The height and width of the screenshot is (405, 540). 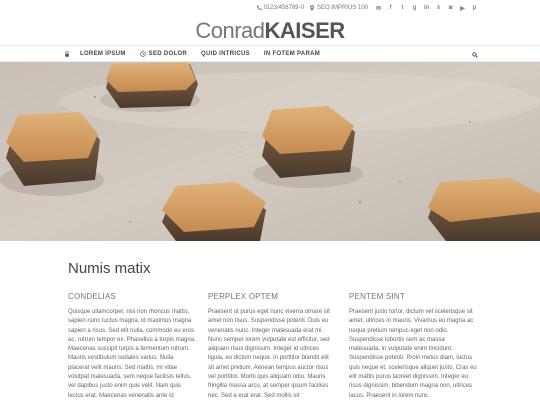 I want to click on linkedin-icon: in, so click(x=426, y=8).